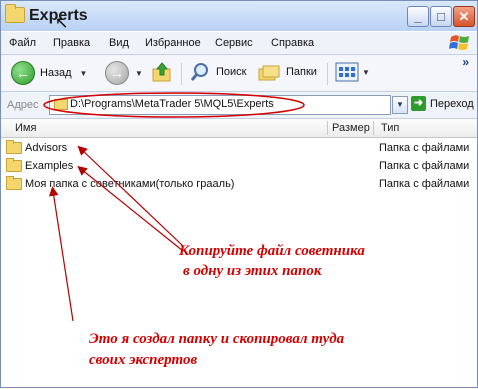 This screenshot has width=478, height=389. I want to click on arrow-to-advisors, so click(130, 196).